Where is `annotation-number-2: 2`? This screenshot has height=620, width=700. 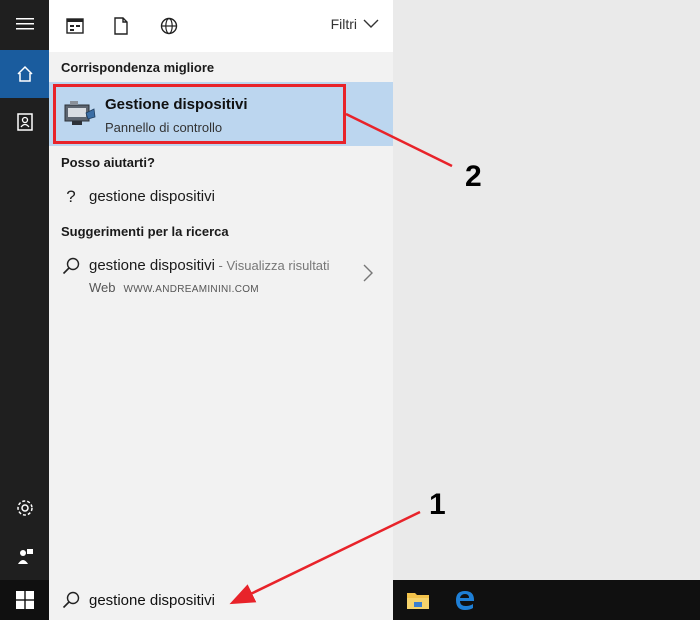
annotation-number-2: 2 is located at coordinates (473, 176).